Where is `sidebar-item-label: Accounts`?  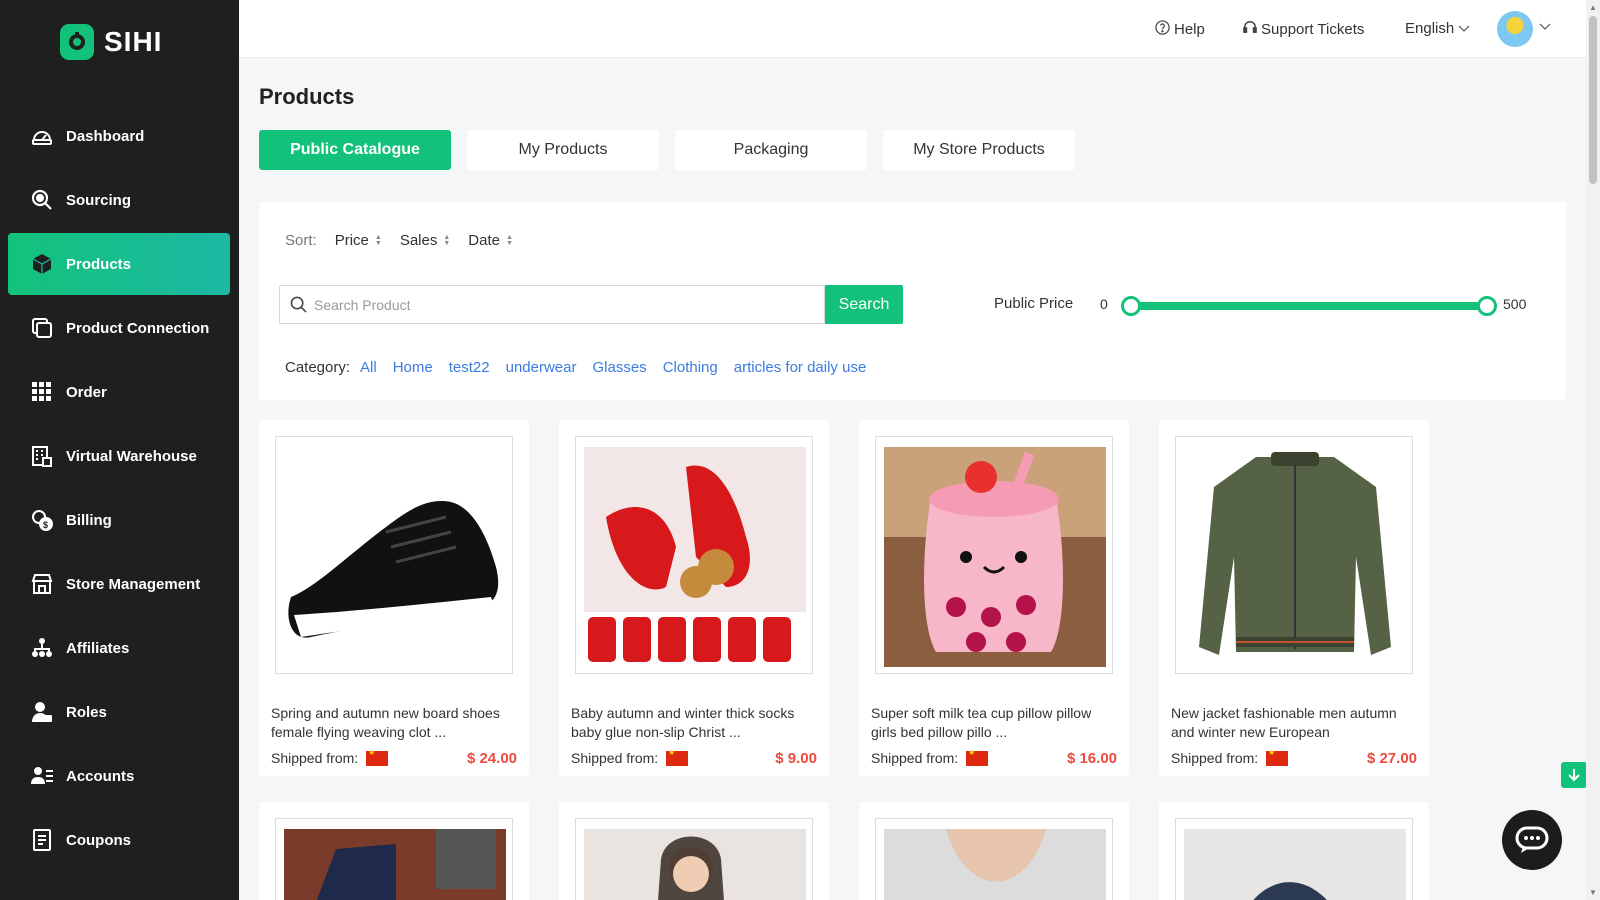 sidebar-item-label: Accounts is located at coordinates (100, 776).